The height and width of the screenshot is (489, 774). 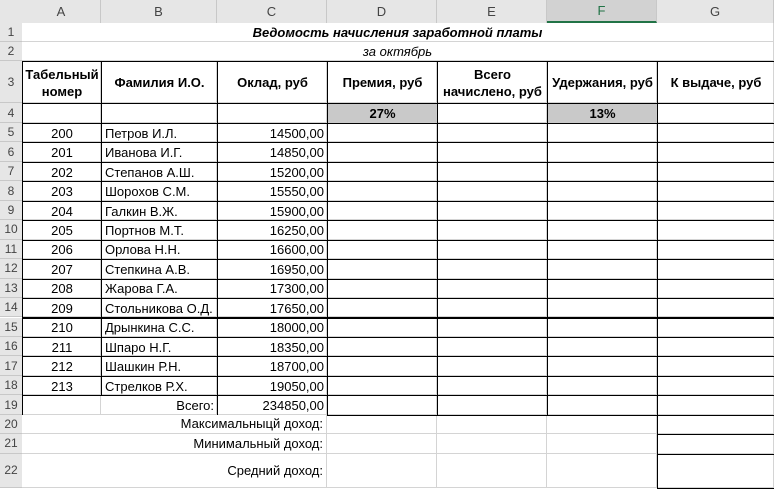 What do you see at coordinates (11, 191) in the screenshot?
I see `row-header-8: 8` at bounding box center [11, 191].